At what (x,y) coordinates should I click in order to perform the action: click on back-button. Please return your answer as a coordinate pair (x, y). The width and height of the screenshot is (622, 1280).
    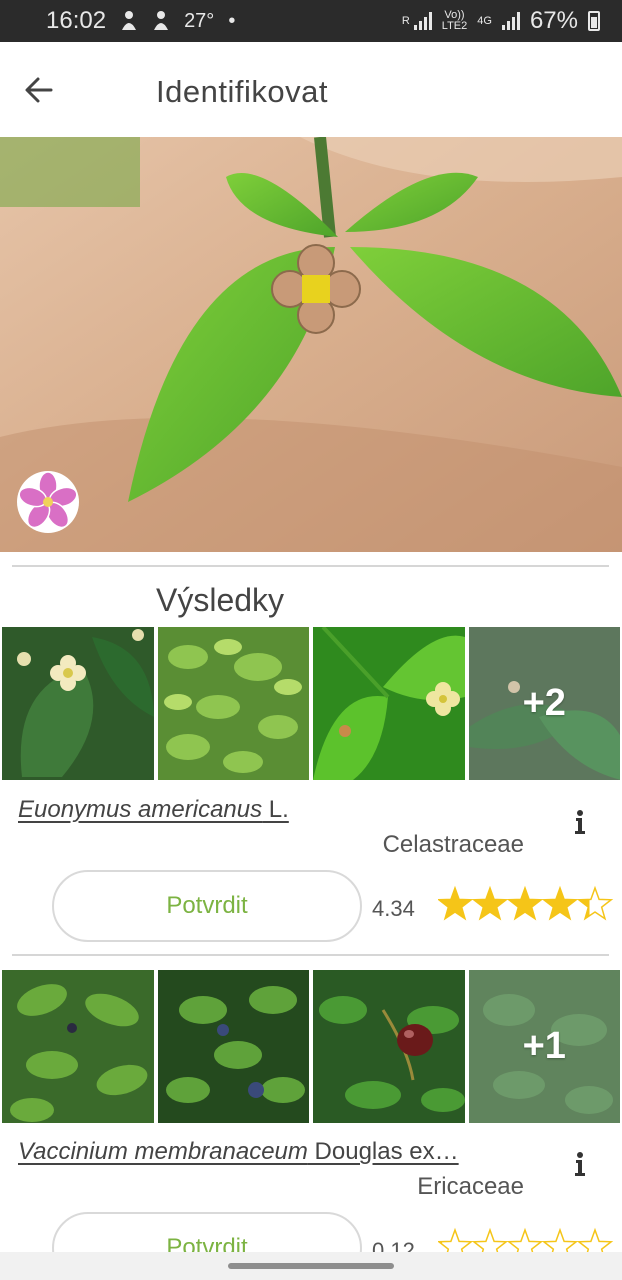
    Looking at the image, I should click on (39, 89).